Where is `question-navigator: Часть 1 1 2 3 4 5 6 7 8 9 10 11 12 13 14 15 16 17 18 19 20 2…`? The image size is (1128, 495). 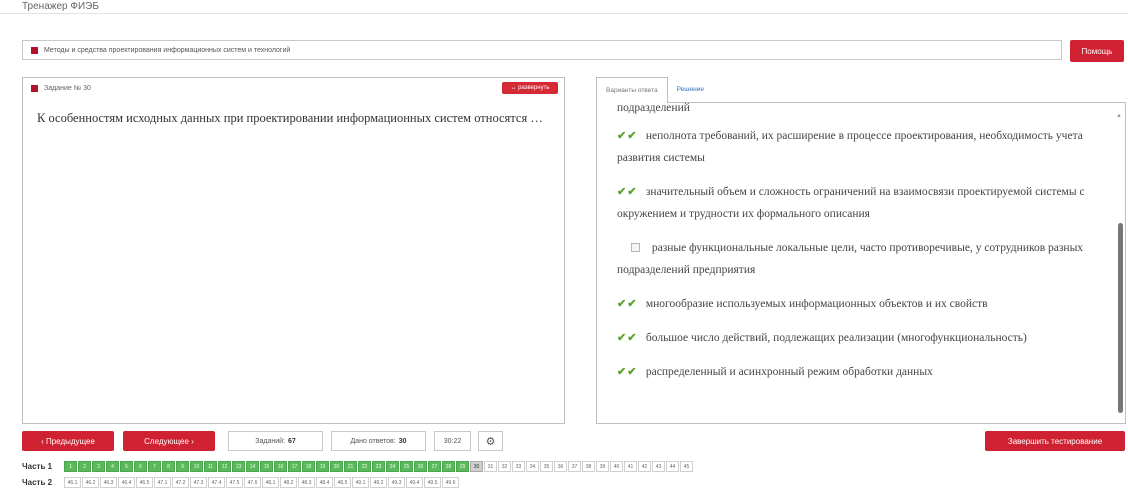 question-navigator: Часть 1 1 2 3 4 5 6 7 8 9 10 11 12 13 14 15 16 17 18 19 20 2… is located at coordinates (572, 476).